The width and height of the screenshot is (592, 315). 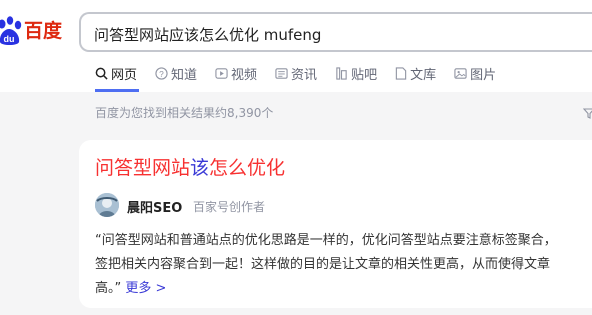 What do you see at coordinates (184, 113) in the screenshot?
I see `result-count: 百度为您找到相关结果约8,390个` at bounding box center [184, 113].